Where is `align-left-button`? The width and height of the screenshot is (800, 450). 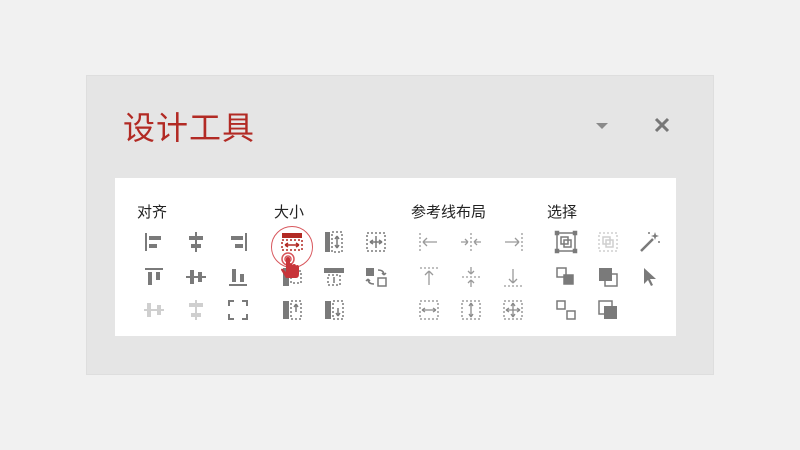 align-left-button is located at coordinates (154, 242).